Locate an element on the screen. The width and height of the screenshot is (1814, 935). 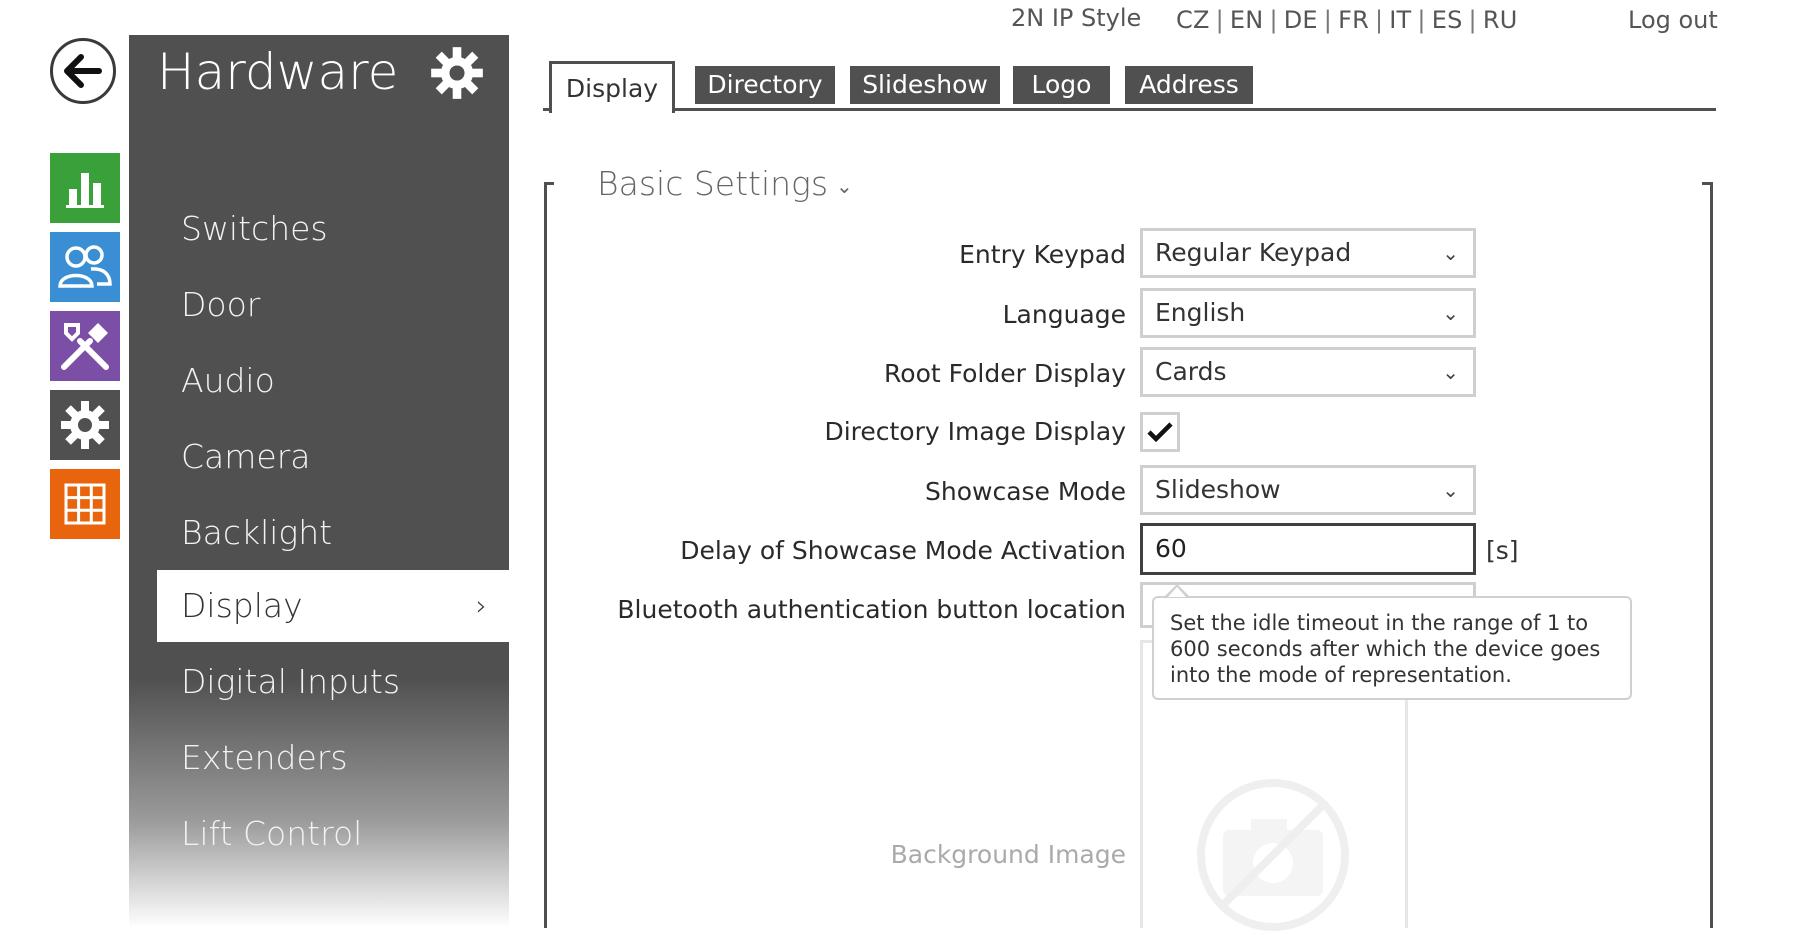
background-image-label: Background Image is located at coordinates (1008, 854).